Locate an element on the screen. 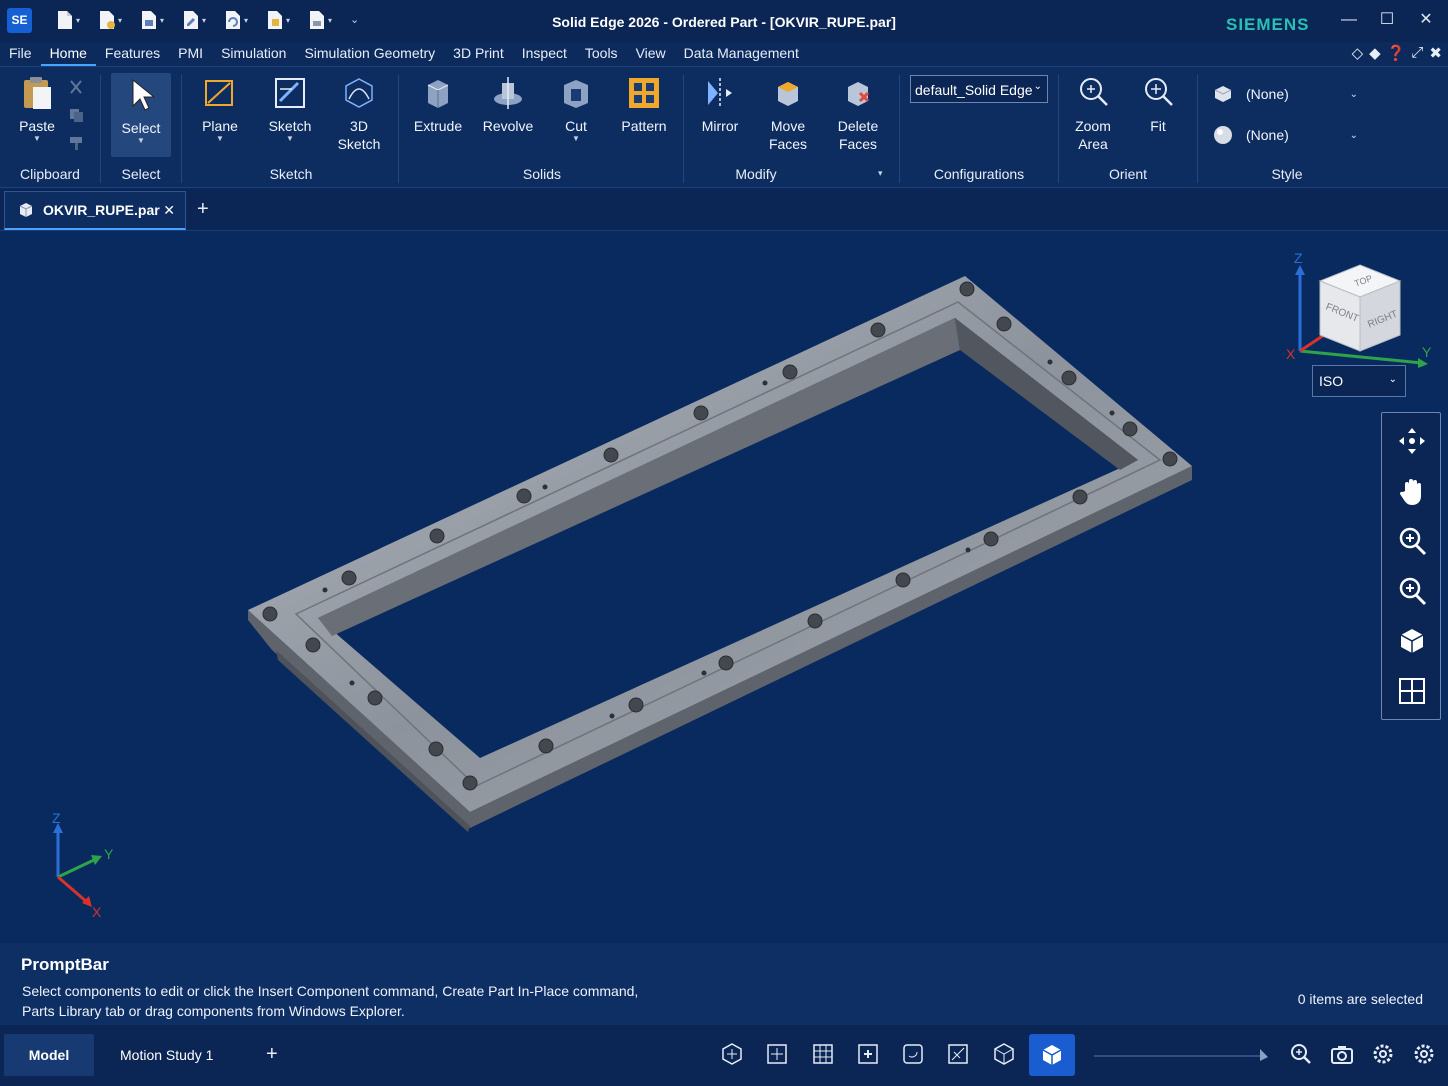  view-cube: Z X Y TOP FRONT RIGHT is located at coordinates (1362, 311).